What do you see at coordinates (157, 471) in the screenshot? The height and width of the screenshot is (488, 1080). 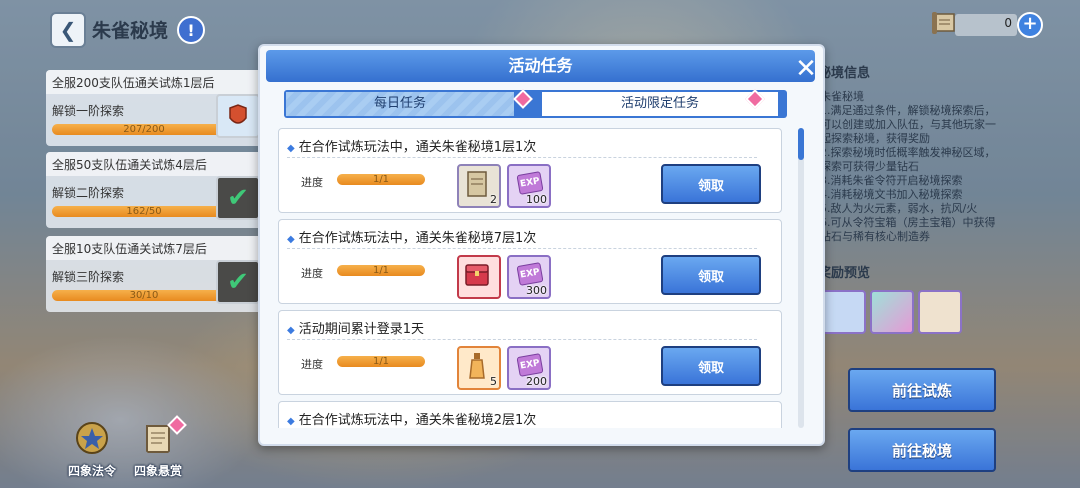 I see `shortcut-label: 四象悬赏` at bounding box center [157, 471].